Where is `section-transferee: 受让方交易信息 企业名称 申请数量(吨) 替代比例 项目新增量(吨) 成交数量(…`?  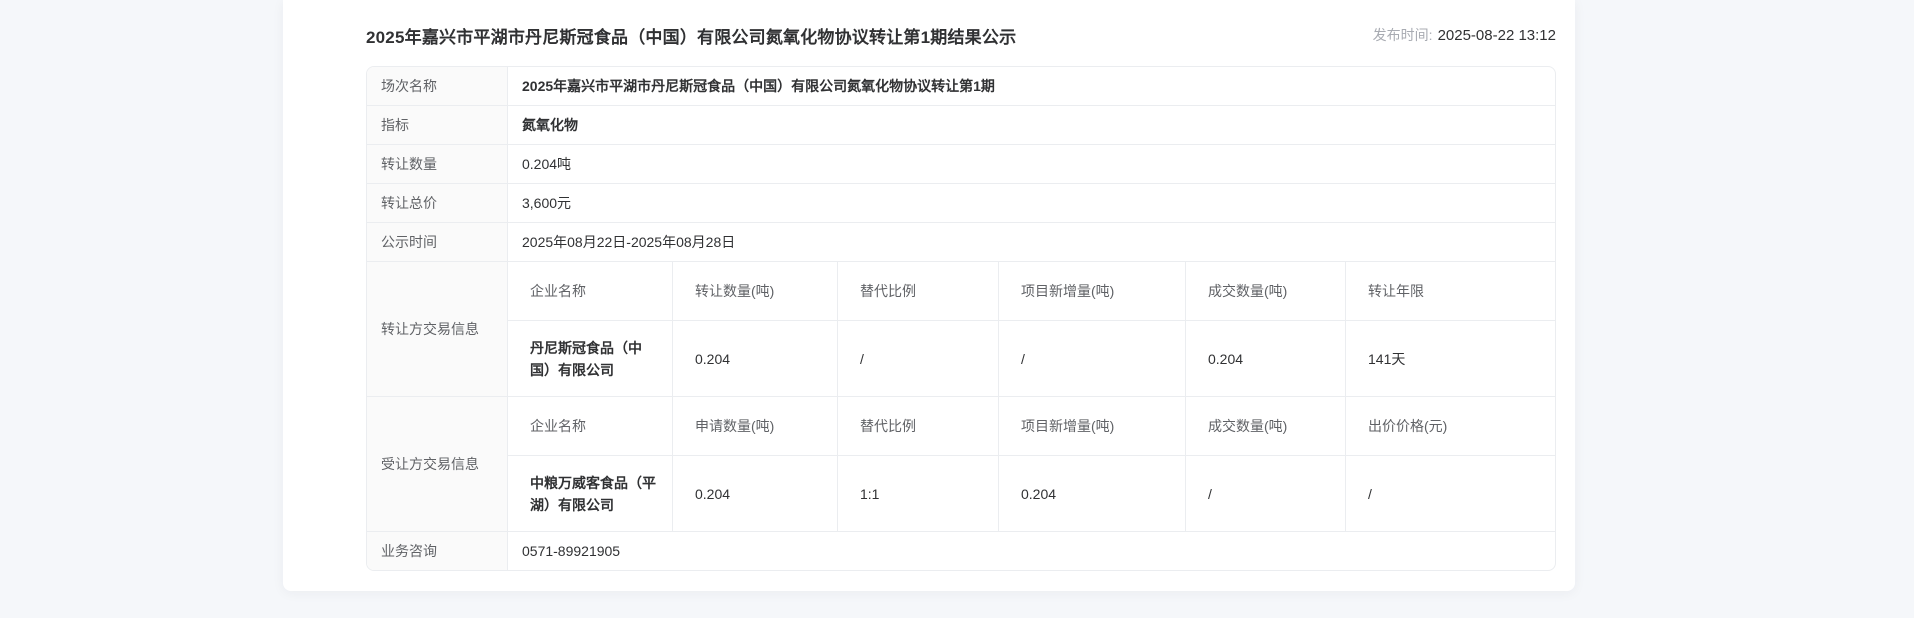
section-transferee: 受让方交易信息 企业名称 申请数量(吨) 替代比例 项目新增量(吨) 成交数量(… is located at coordinates (961, 464).